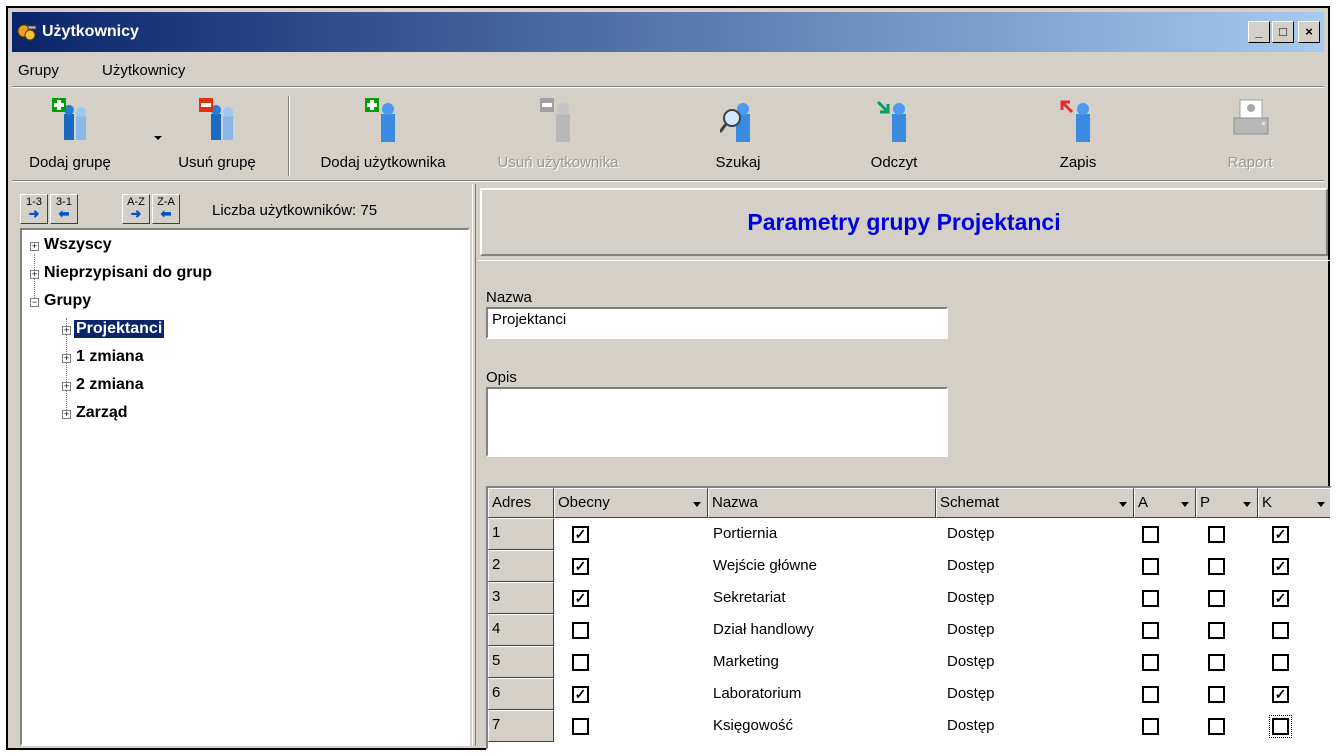 This screenshot has height=756, width=1336. I want to click on read-button: Odczyt, so click(894, 135).